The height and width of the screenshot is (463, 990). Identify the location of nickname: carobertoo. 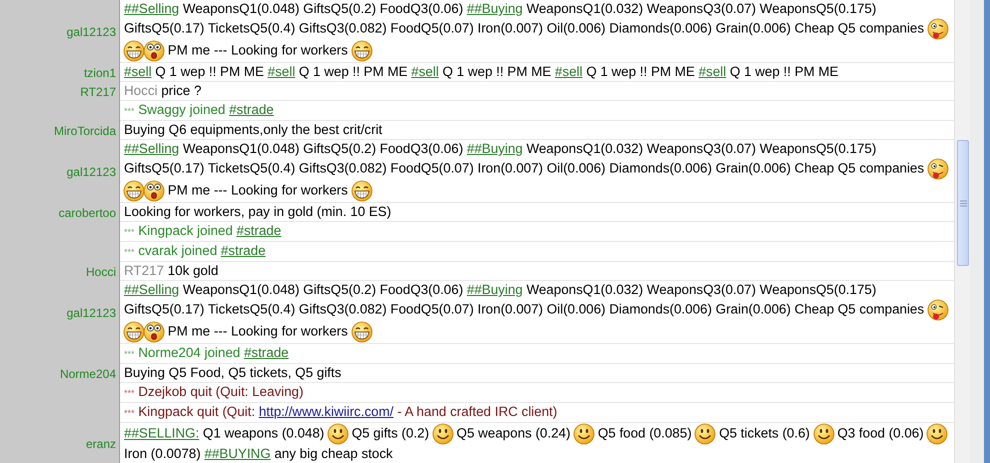
(87, 213).